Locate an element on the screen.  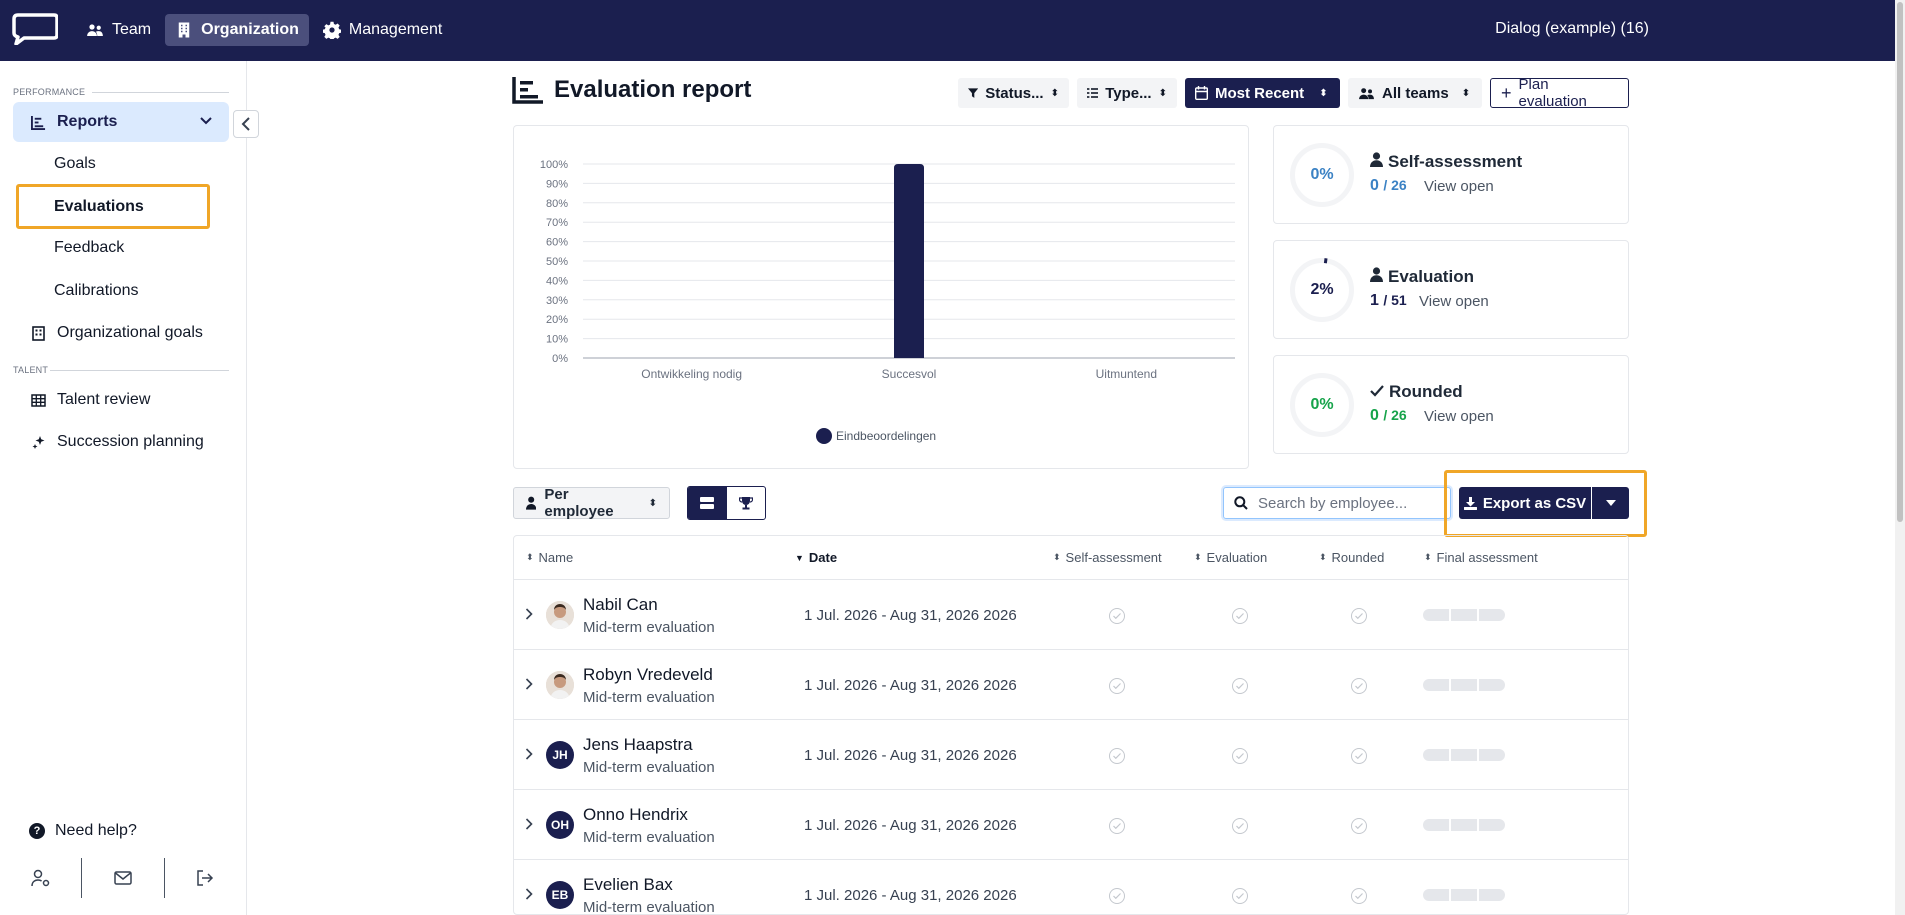
question-icon: ? is located at coordinates (37, 831).